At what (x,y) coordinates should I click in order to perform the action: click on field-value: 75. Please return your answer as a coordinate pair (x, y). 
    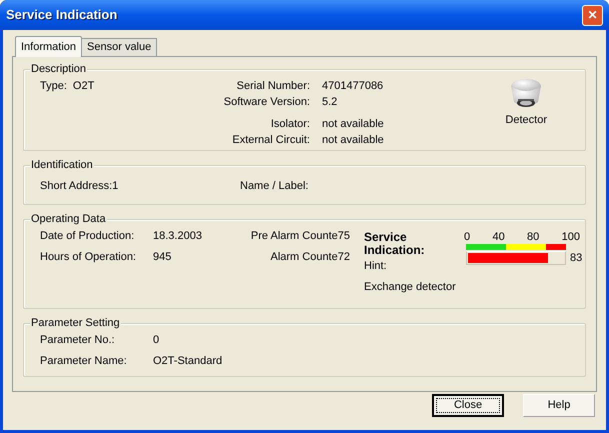
    Looking at the image, I should click on (344, 236).